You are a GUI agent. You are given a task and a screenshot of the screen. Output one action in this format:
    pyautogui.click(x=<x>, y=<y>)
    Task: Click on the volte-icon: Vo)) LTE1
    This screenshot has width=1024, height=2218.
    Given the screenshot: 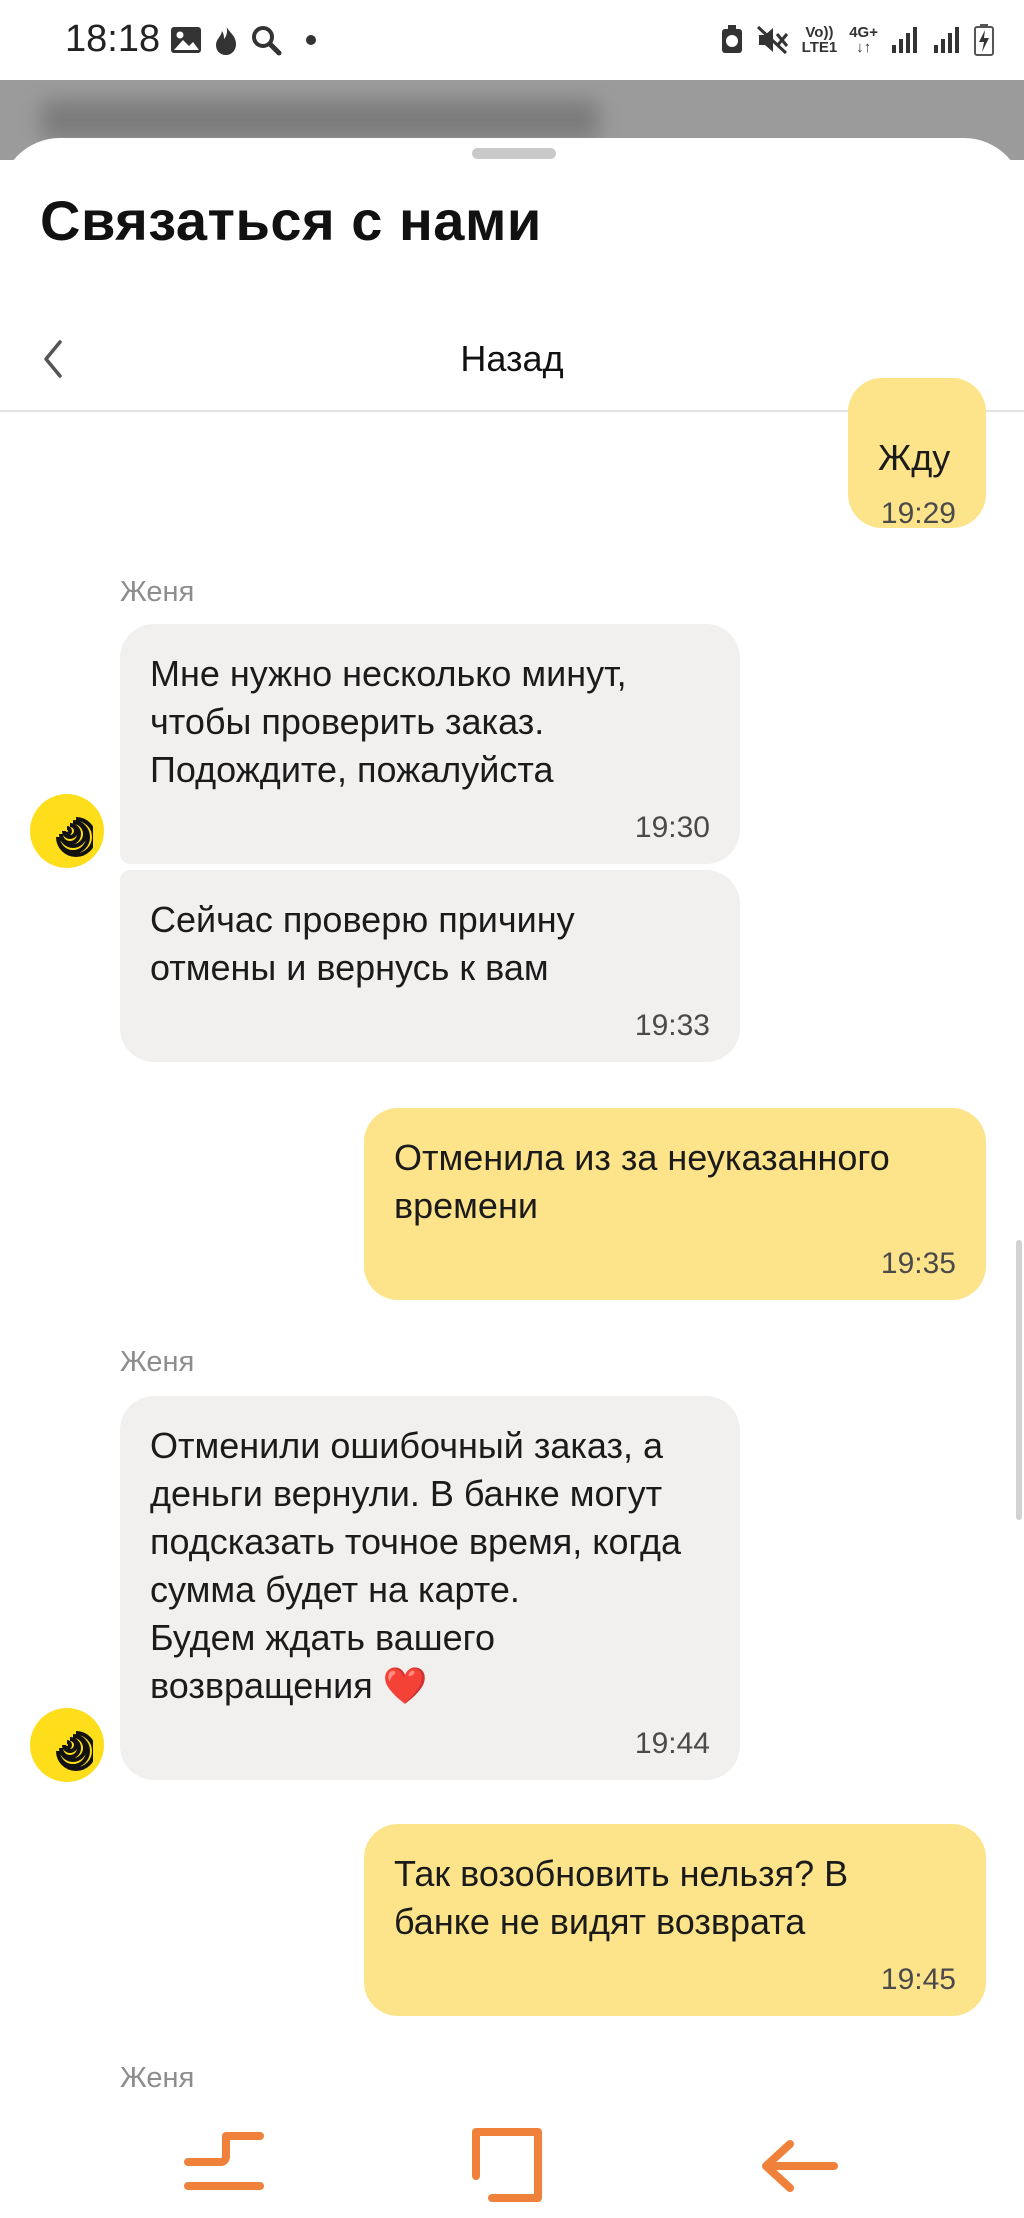 What is the action you would take?
    pyautogui.click(x=819, y=40)
    